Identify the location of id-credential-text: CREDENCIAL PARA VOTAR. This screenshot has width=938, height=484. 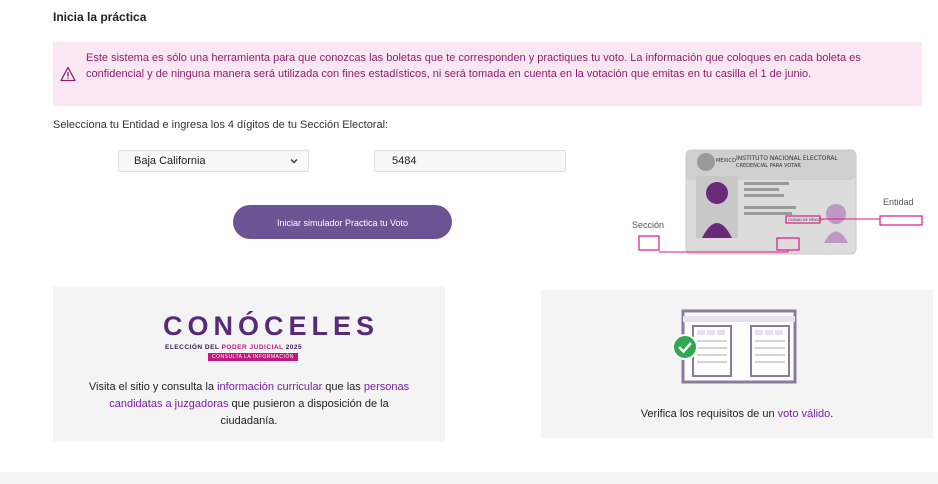
(768, 166).